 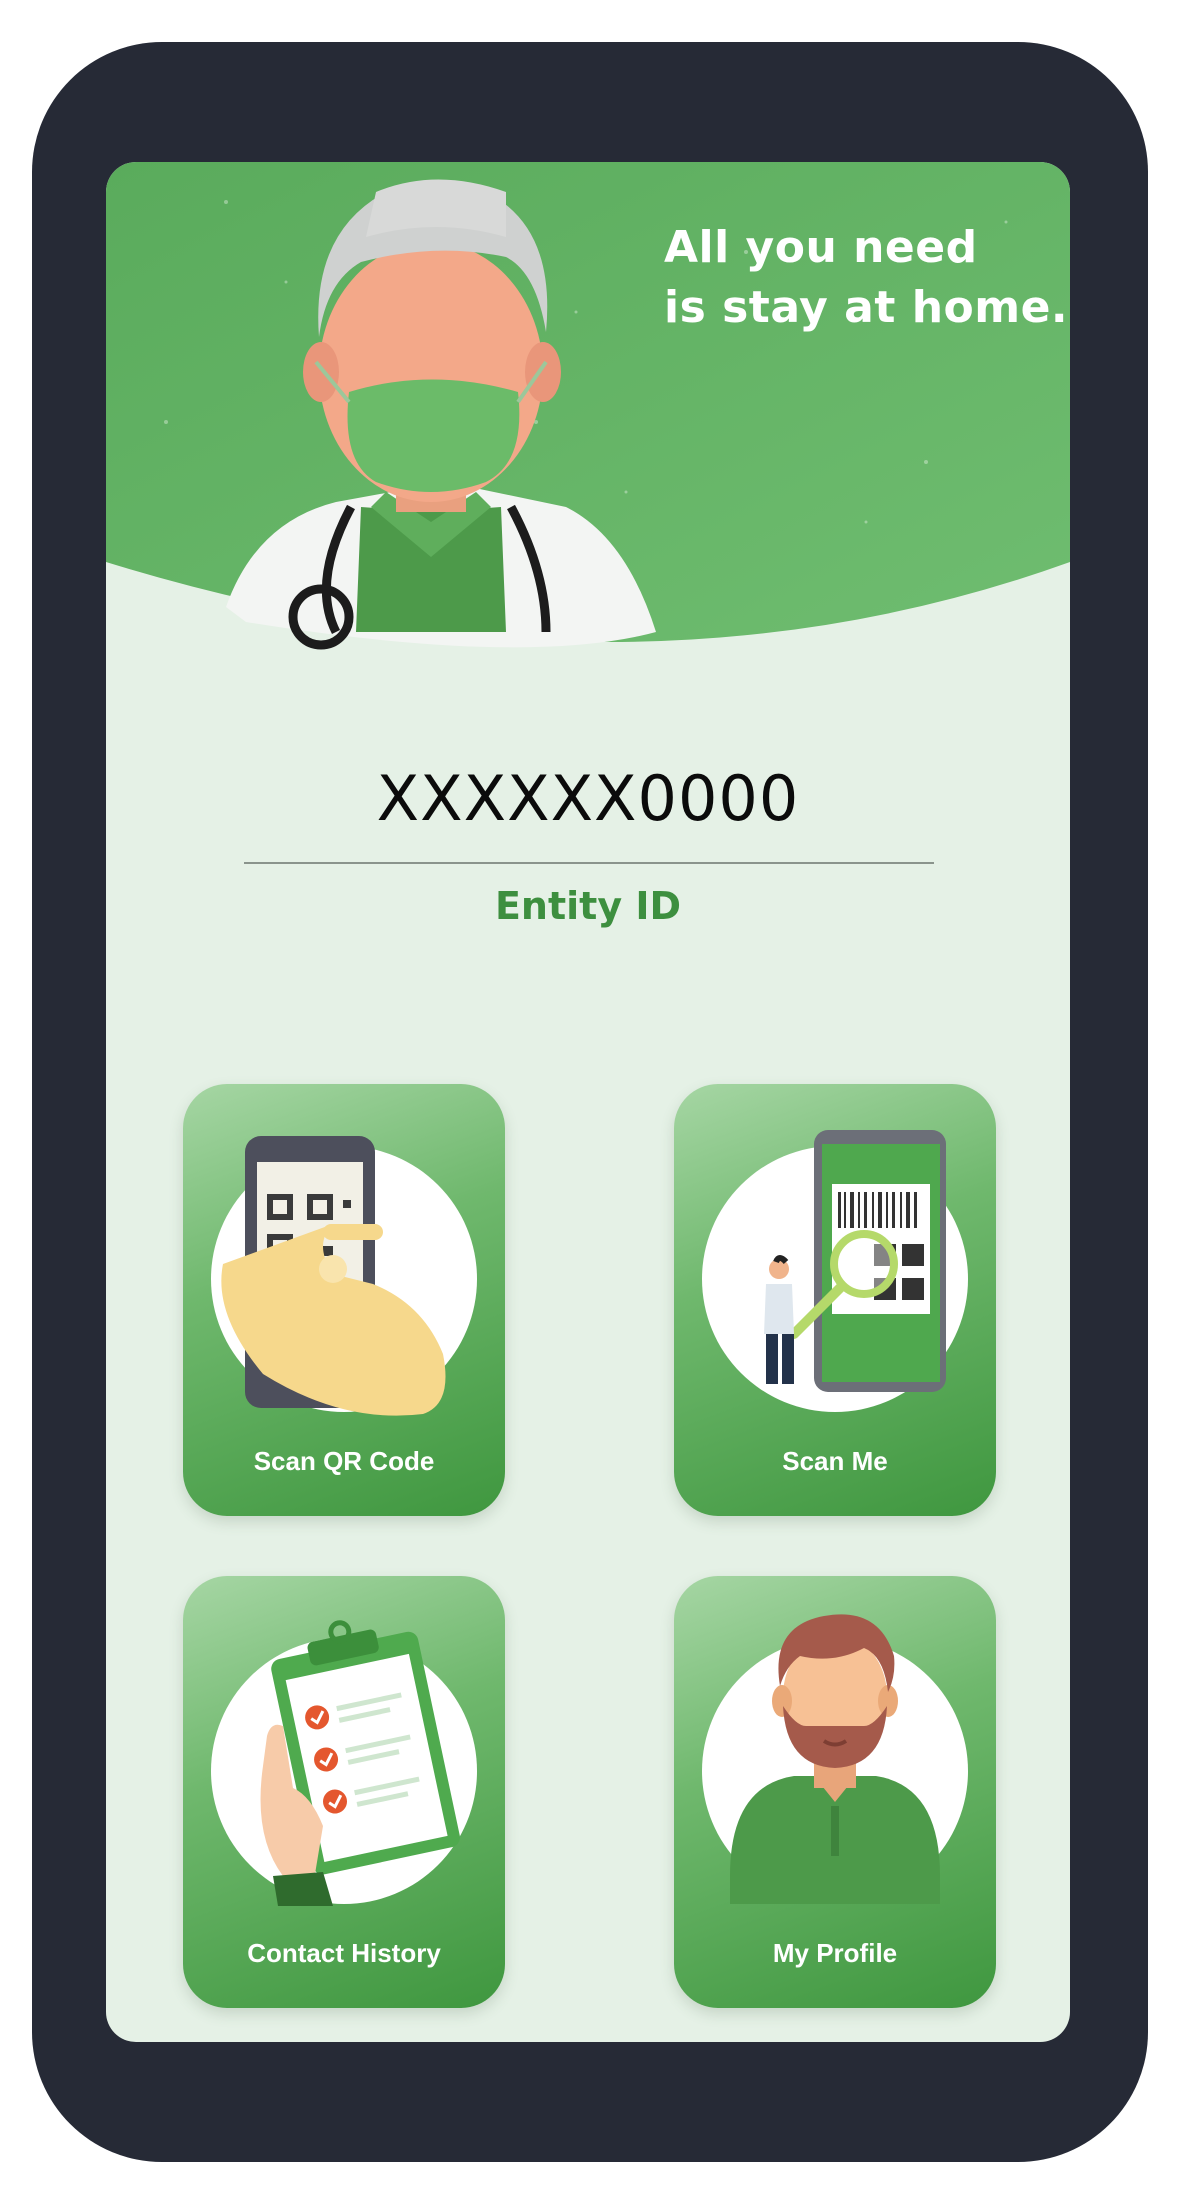 What do you see at coordinates (835, 1953) in the screenshot?
I see `card-label: My Profile` at bounding box center [835, 1953].